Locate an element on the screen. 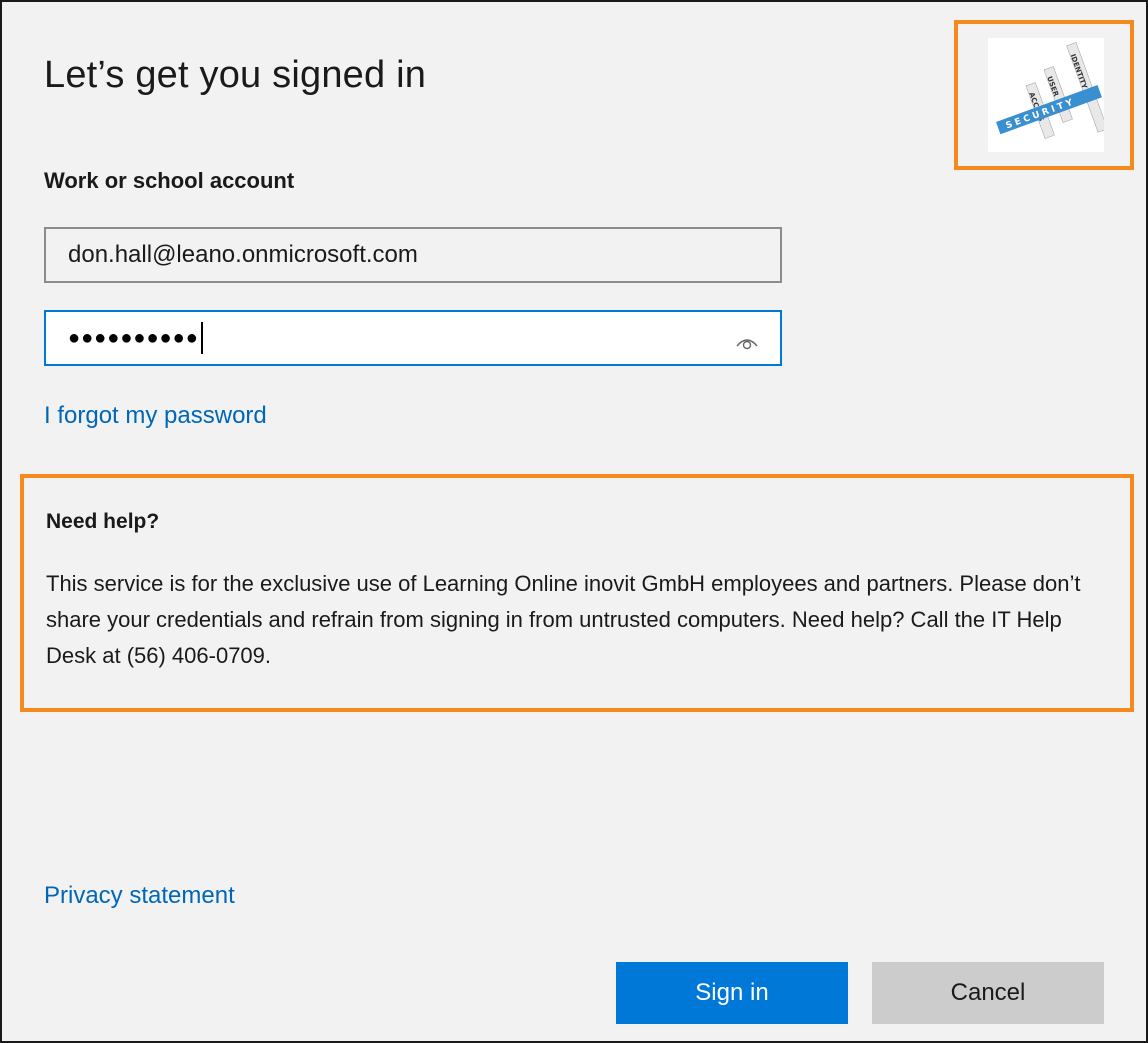 The image size is (1148, 1043). help-title: Need help? is located at coordinates (103, 521).